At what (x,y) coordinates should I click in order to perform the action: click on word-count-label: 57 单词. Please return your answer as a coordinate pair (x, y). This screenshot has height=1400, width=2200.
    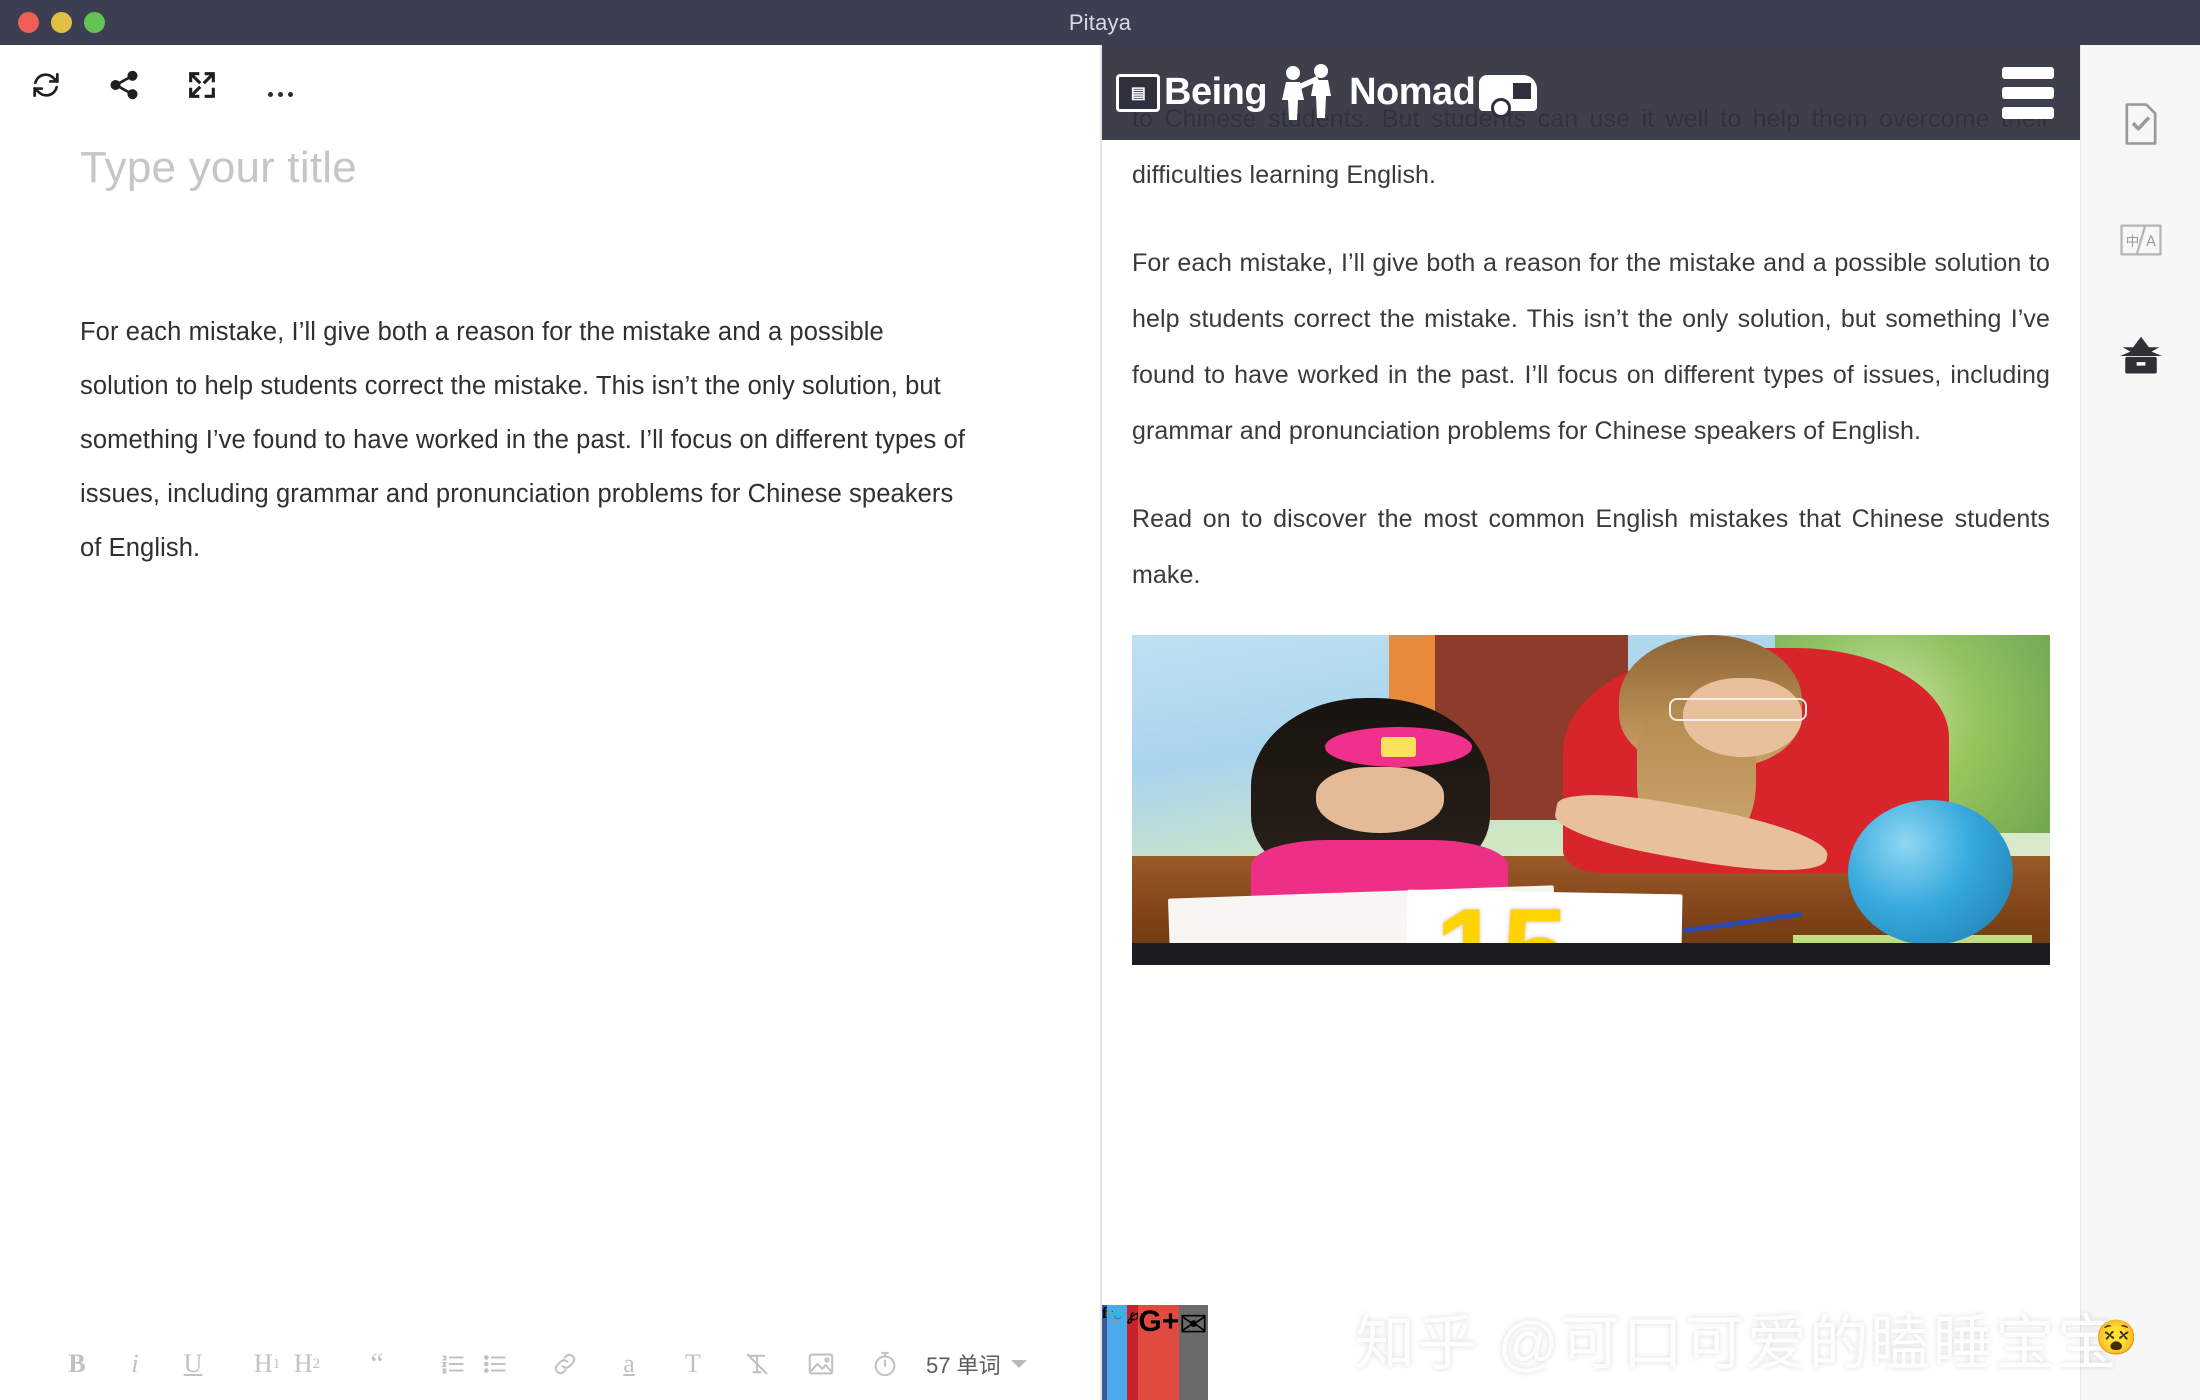
    Looking at the image, I should click on (963, 1365).